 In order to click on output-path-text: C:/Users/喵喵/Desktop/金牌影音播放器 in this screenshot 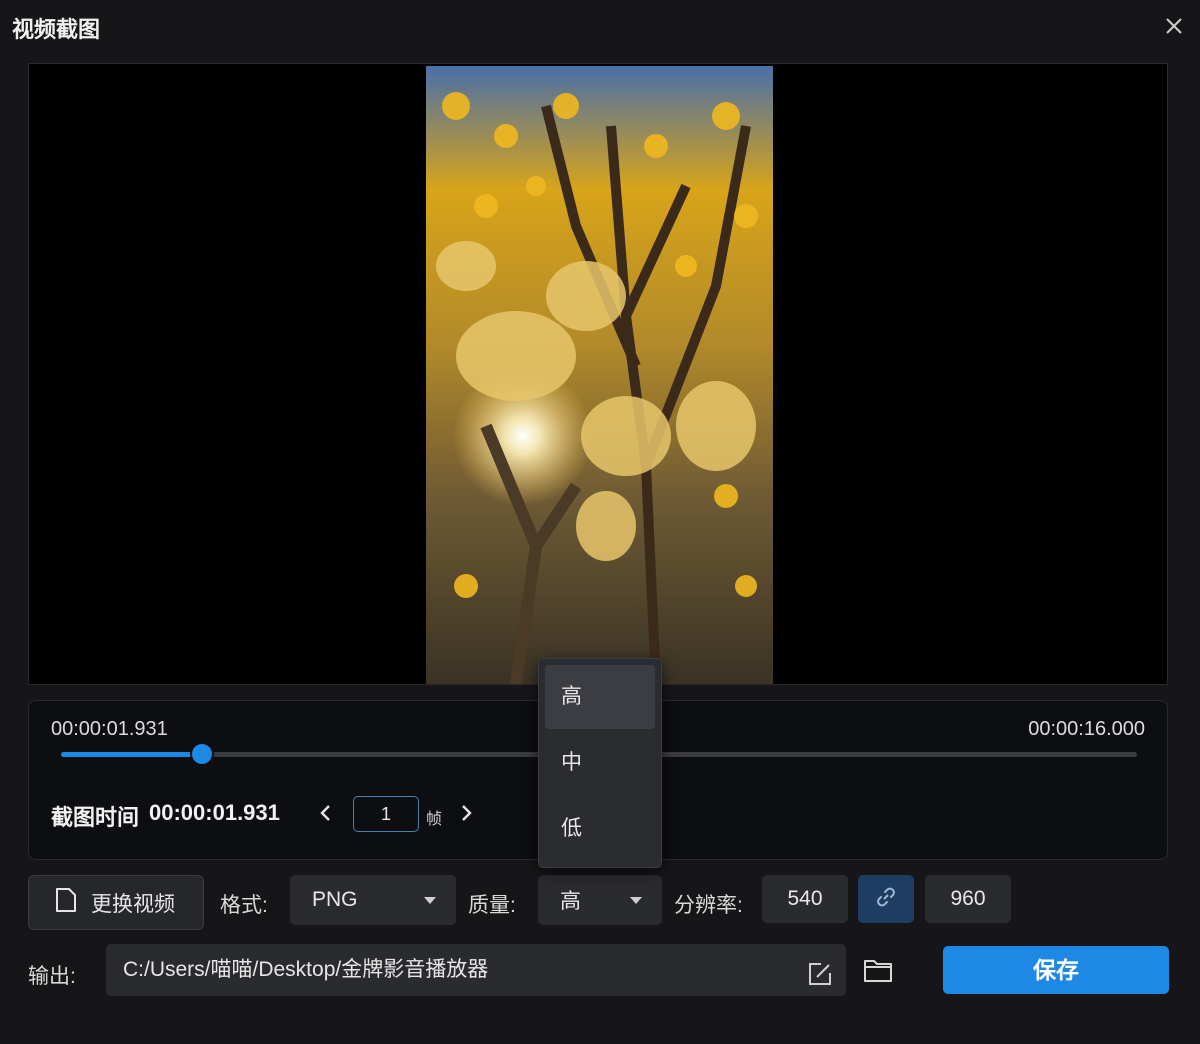, I will do `click(306, 969)`.